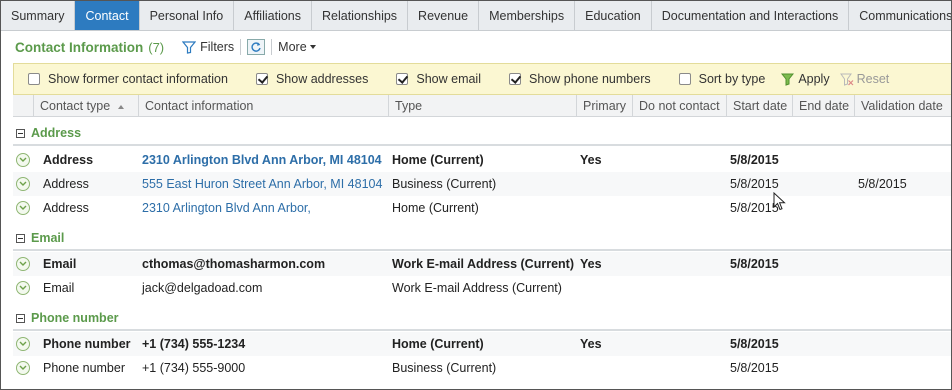 Image resolution: width=952 pixels, height=390 pixels. What do you see at coordinates (193, 344) in the screenshot?
I see `cell-contact-information: +1 (734) 555-1234` at bounding box center [193, 344].